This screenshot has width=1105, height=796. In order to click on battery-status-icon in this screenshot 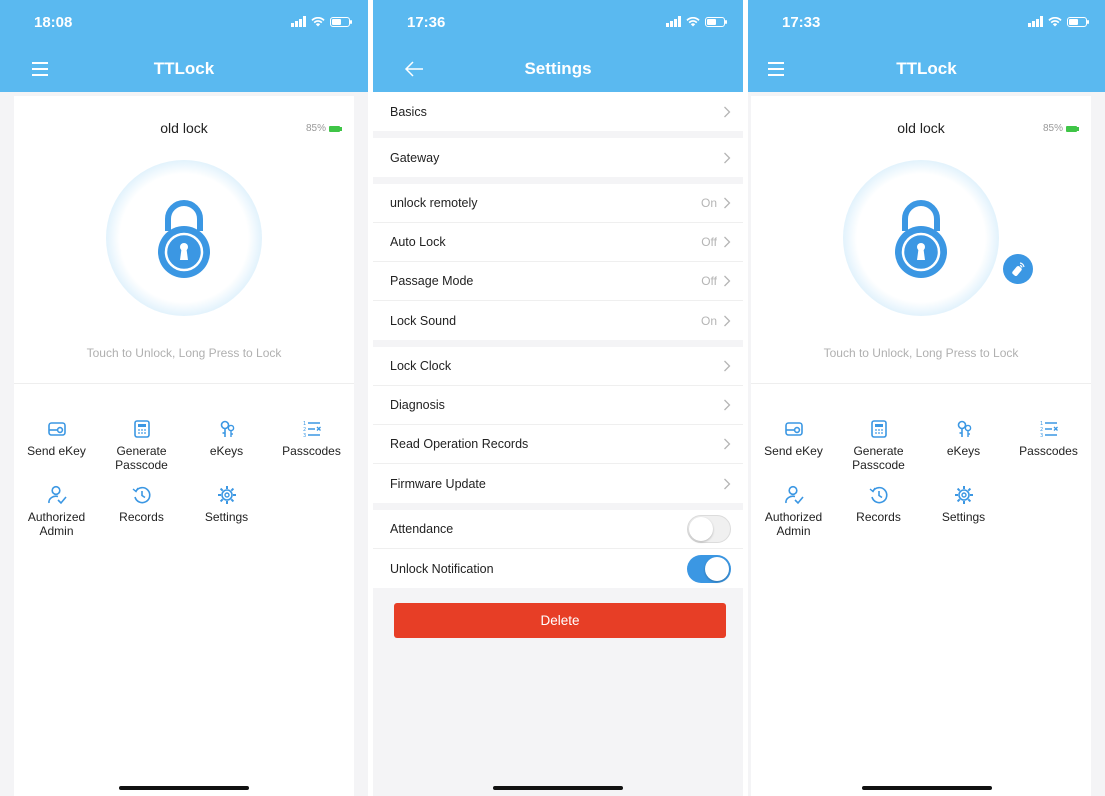, I will do `click(1078, 21)`.